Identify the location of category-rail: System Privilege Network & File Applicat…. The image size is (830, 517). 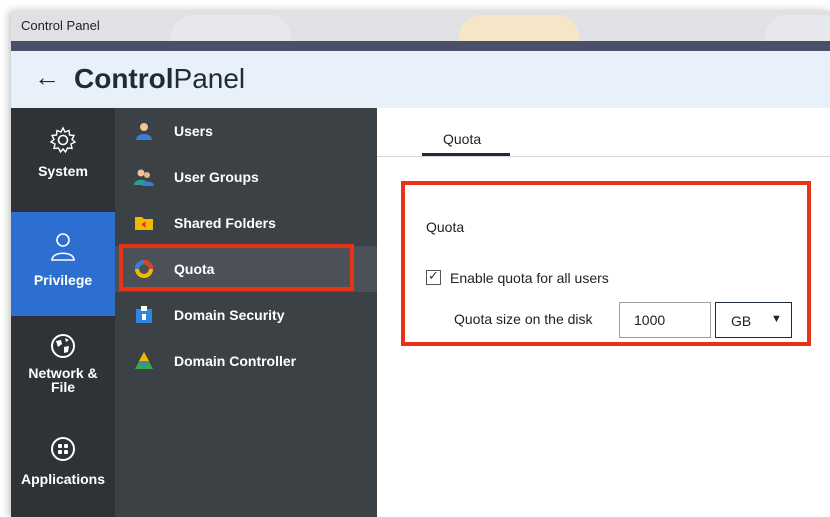
(63, 312).